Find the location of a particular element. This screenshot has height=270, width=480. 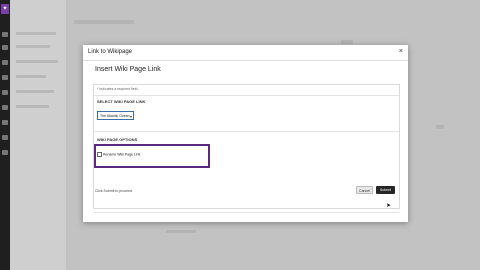

footer-divider is located at coordinates (246, 212).